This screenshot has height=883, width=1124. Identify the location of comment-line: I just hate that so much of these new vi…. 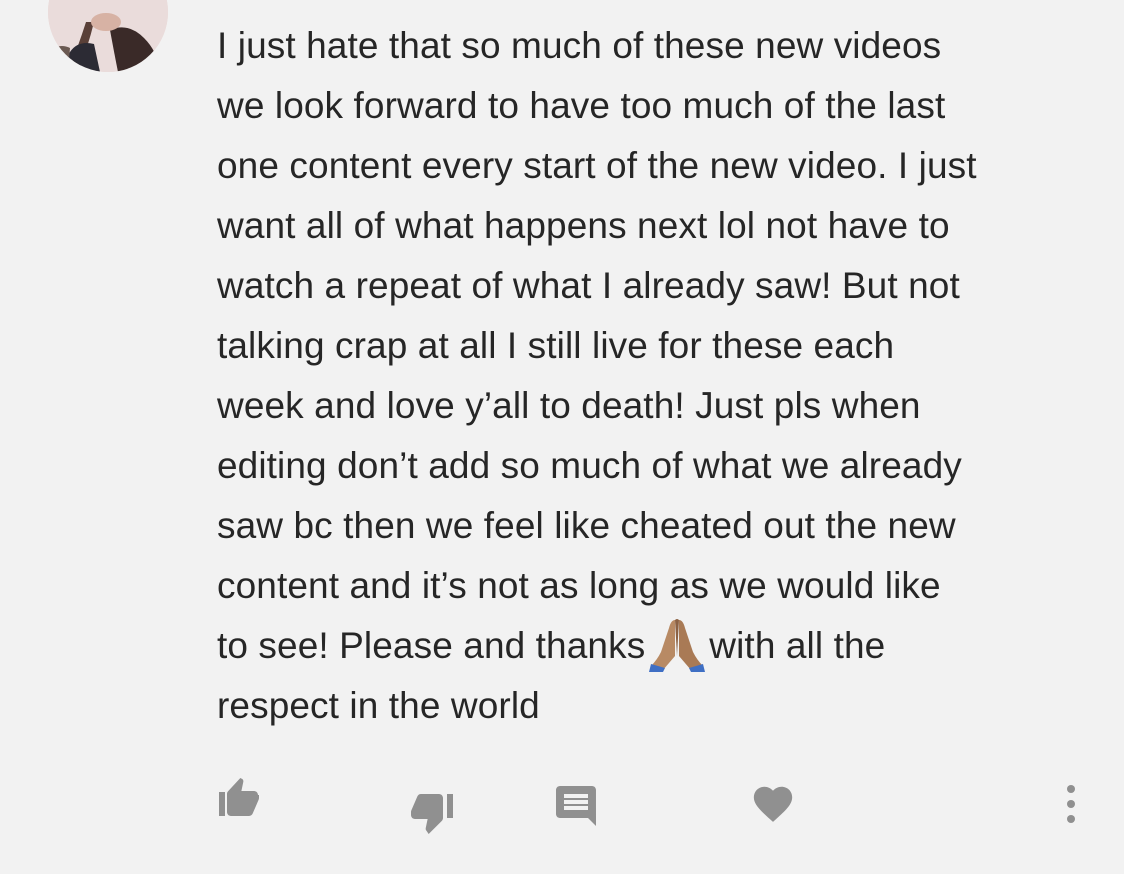
(579, 45).